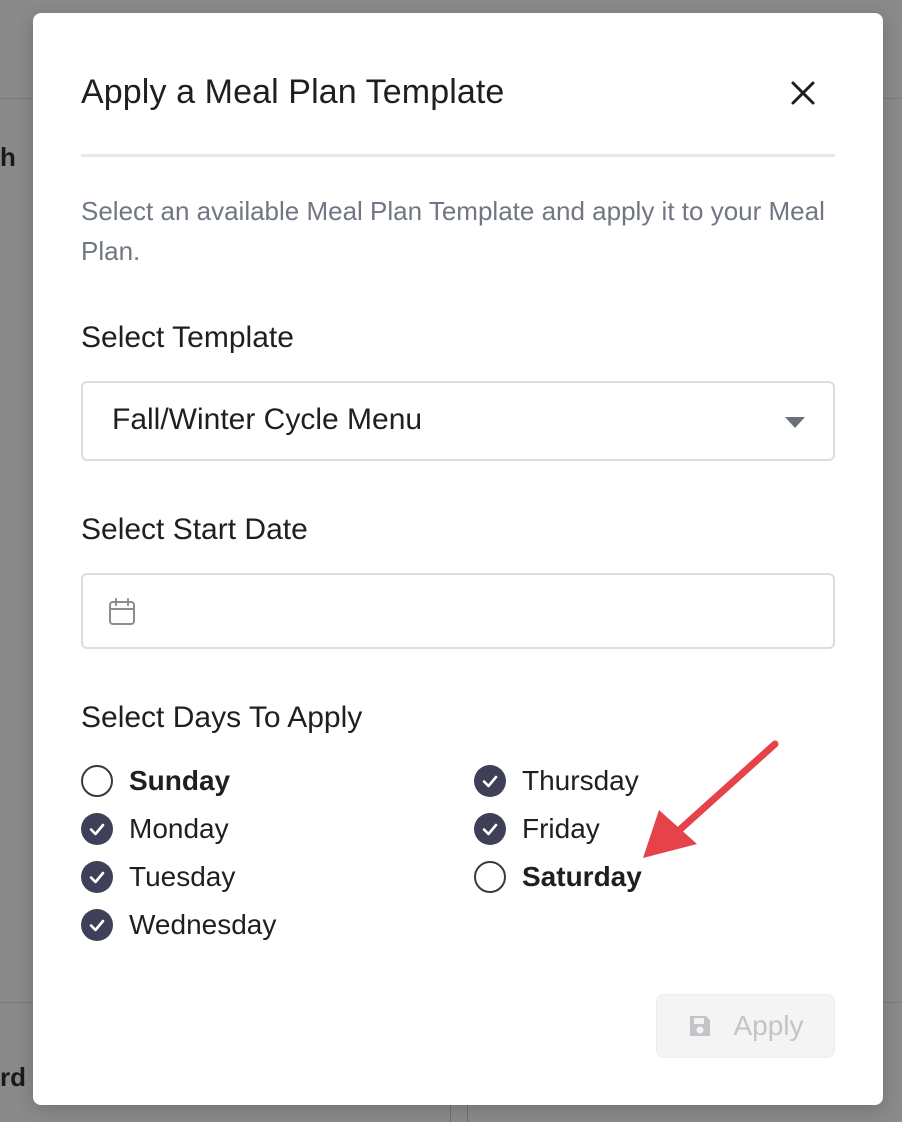 Image resolution: width=902 pixels, height=1122 pixels. I want to click on header-divider, so click(458, 155).